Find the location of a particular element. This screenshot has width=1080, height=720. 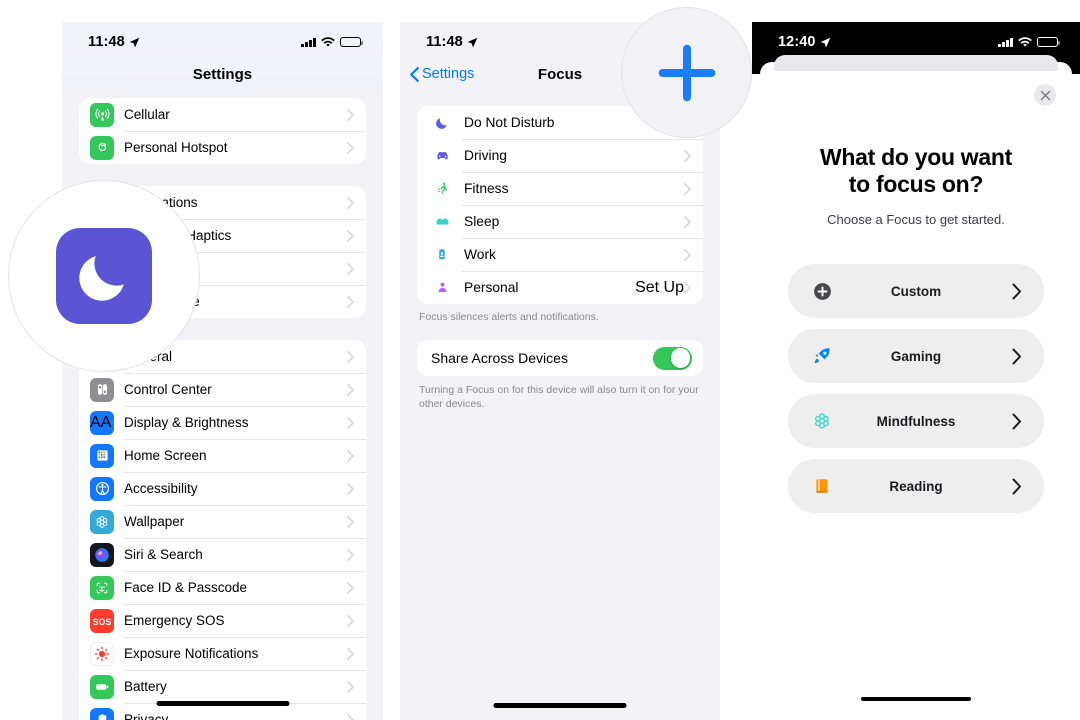

settings-row-face-id-passcode: Face ID & Passcode is located at coordinates (222, 587).